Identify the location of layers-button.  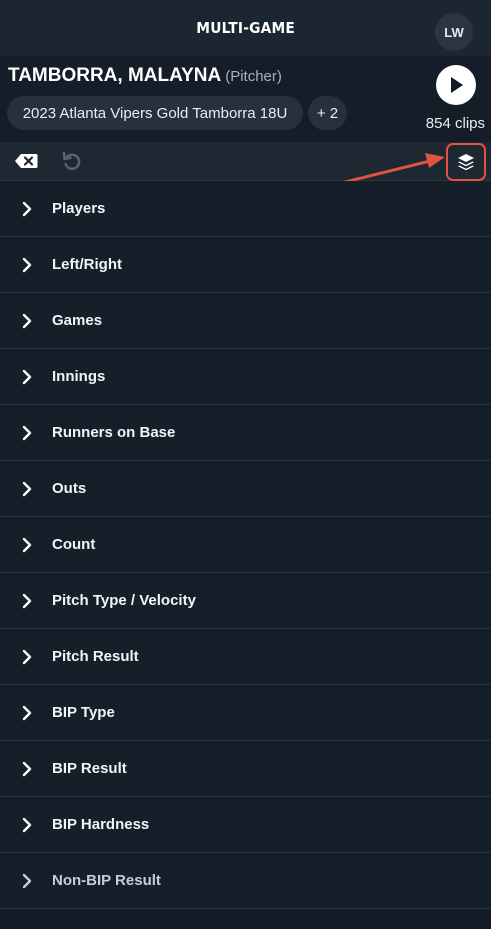
(466, 162).